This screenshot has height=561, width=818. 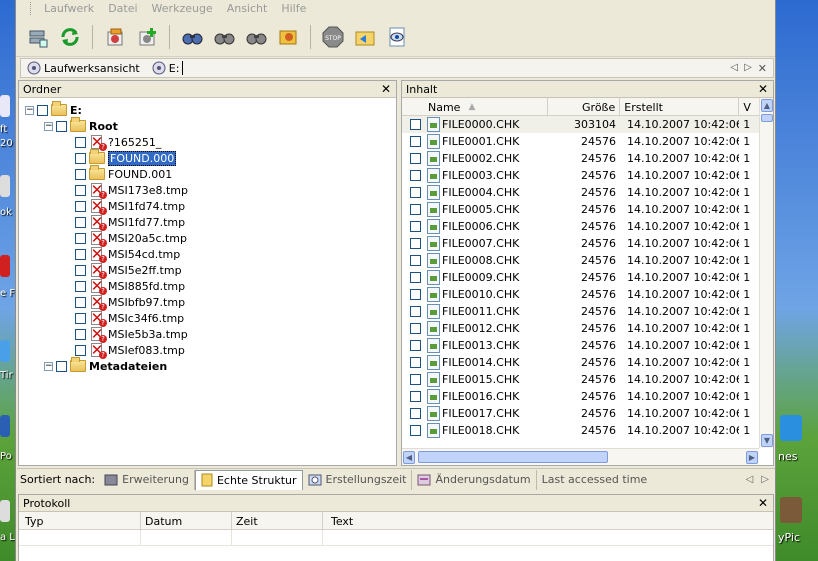 What do you see at coordinates (580, 243) in the screenshot?
I see `file-row: FILE0007.CHK 24576 14.10.2007 10:42:06 1` at bounding box center [580, 243].